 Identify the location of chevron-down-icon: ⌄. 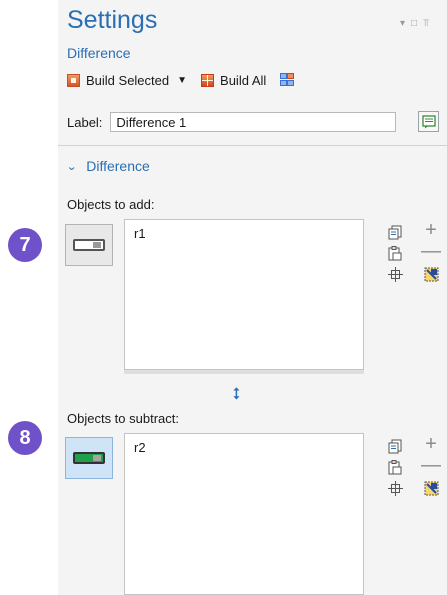
(72, 166).